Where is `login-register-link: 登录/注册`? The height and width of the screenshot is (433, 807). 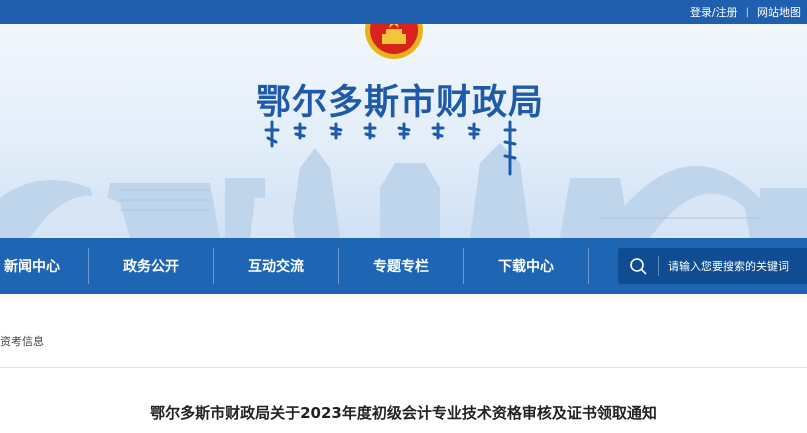
login-register-link: 登录/注册 is located at coordinates (714, 12).